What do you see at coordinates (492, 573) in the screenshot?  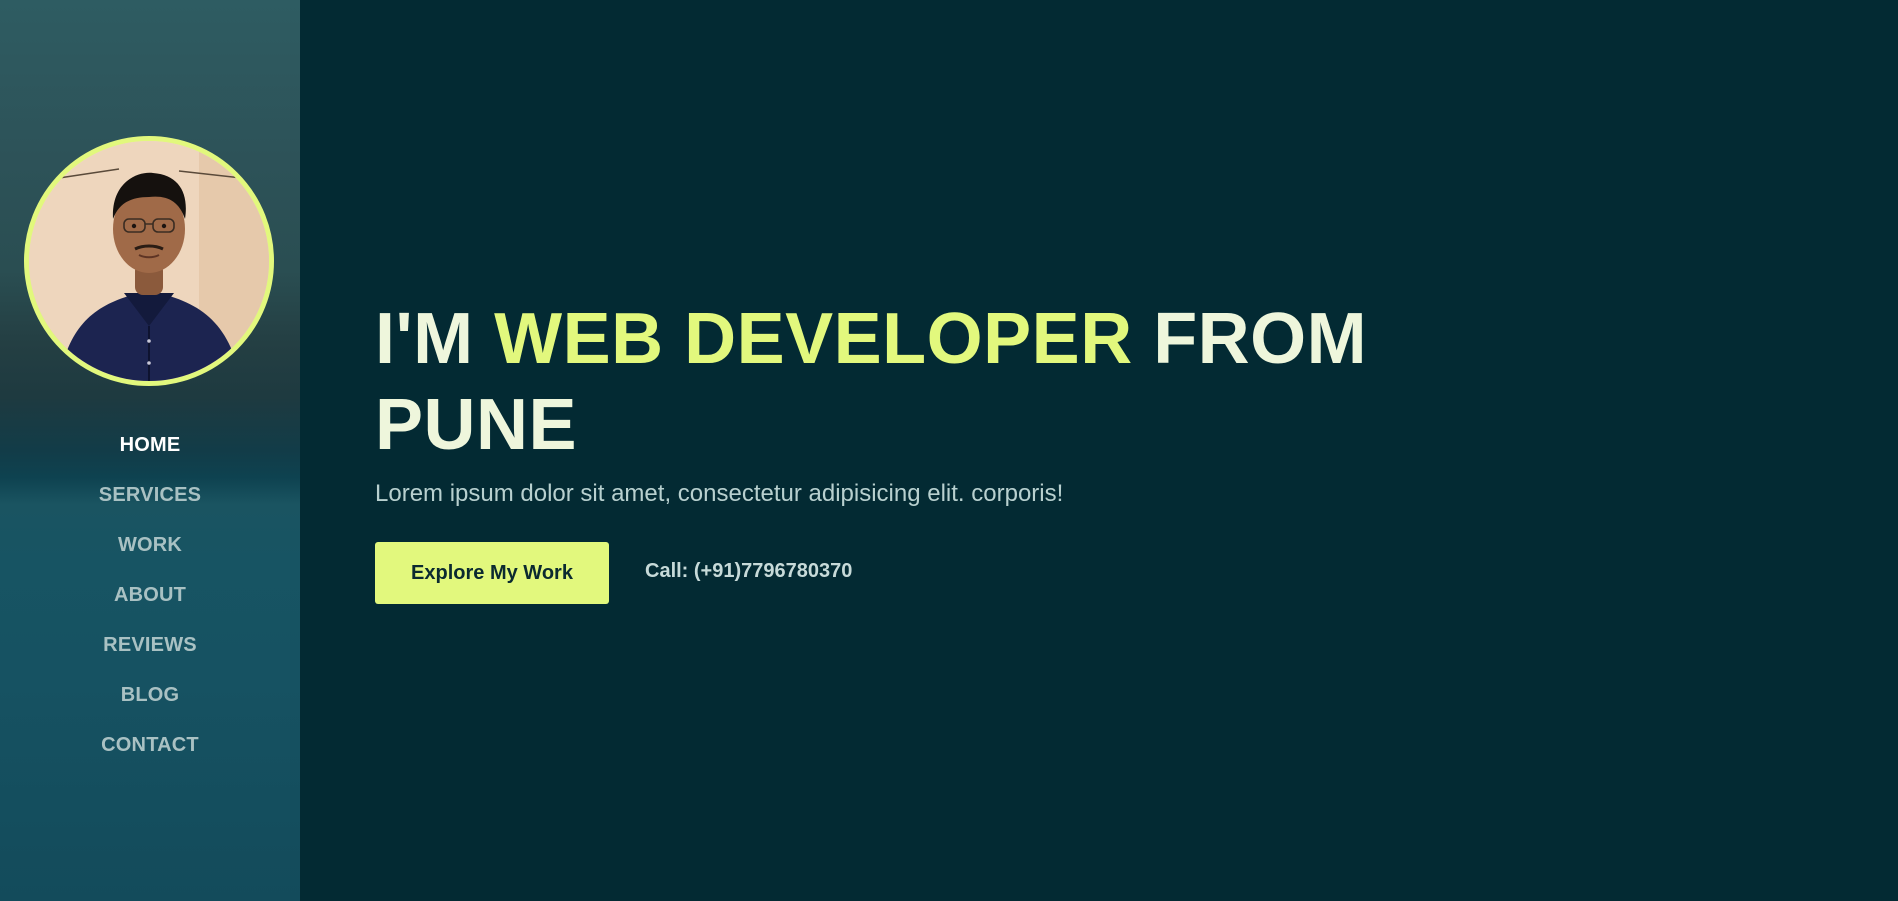 I see `explore-work-button: Explore My Work` at bounding box center [492, 573].